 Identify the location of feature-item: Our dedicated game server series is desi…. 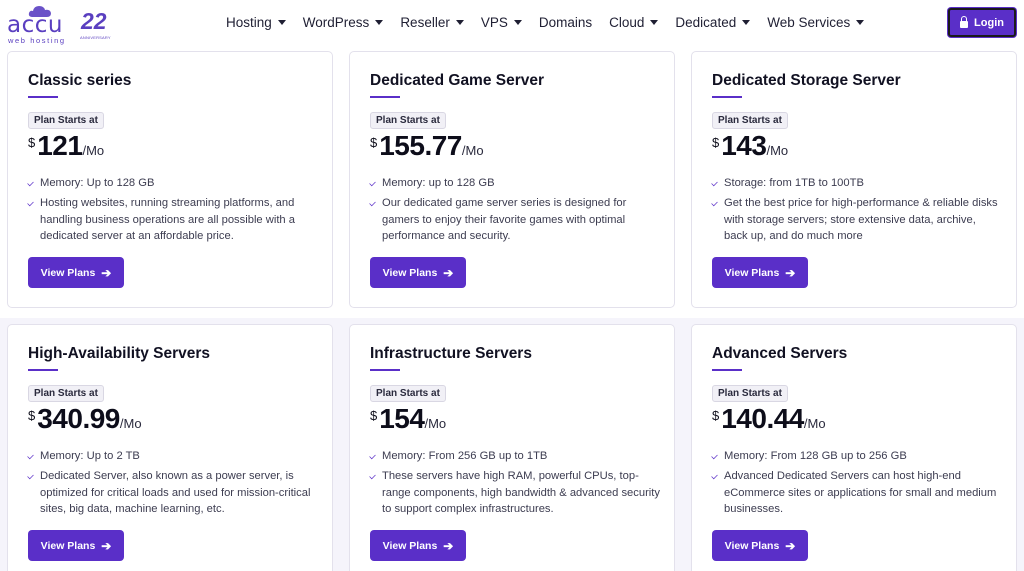
(514, 220).